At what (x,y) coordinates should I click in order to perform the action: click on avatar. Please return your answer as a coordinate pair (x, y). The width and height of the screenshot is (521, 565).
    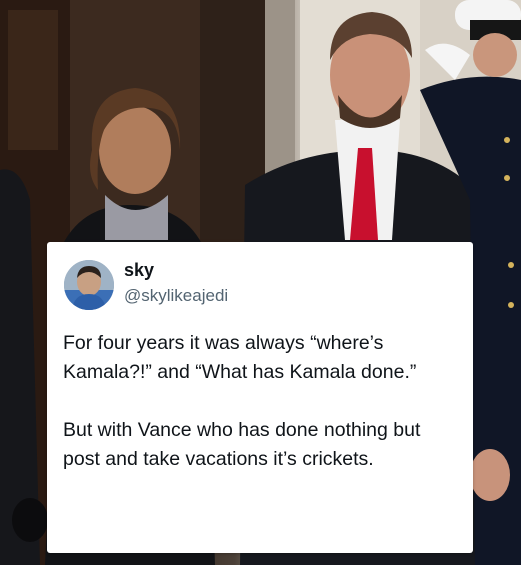
    Looking at the image, I should click on (89, 285).